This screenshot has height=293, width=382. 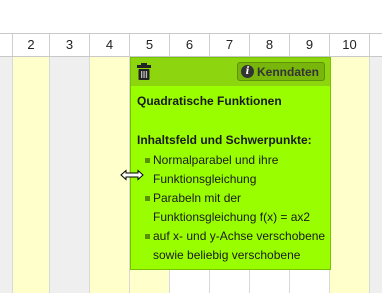 What do you see at coordinates (270, 45) in the screenshot?
I see `column-header-8: 8` at bounding box center [270, 45].